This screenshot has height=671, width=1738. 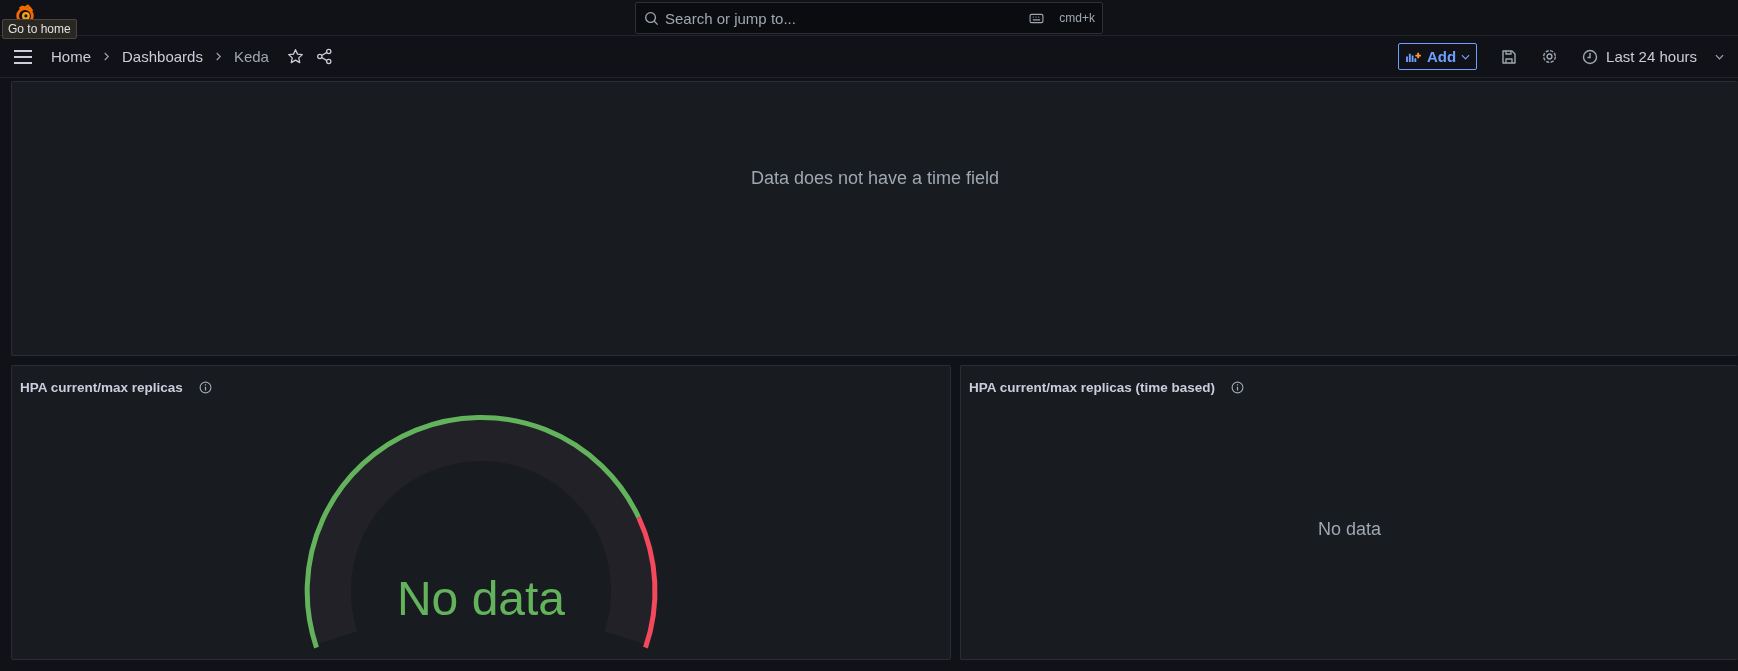 I want to click on shortcut-hint: cmd+k, so click(x=1077, y=18).